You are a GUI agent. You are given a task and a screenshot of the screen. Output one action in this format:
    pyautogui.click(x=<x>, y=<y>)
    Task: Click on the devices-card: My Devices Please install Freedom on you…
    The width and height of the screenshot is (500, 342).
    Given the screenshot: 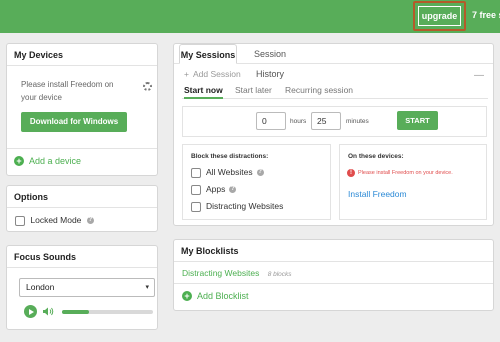 What is the action you would take?
    pyautogui.click(x=82, y=109)
    